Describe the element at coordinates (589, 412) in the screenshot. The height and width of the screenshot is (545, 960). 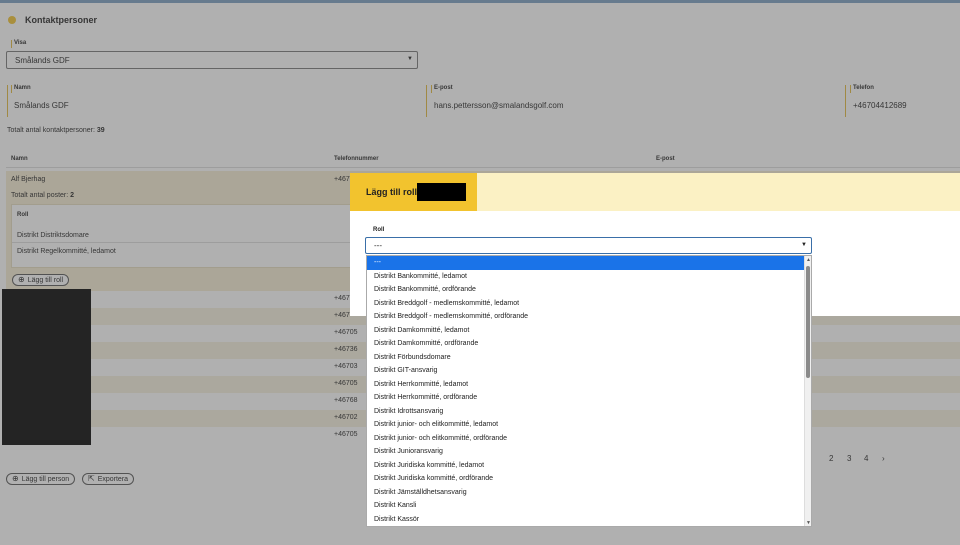
I see `role-option: Distrikt Idrottsansvarig` at that location.